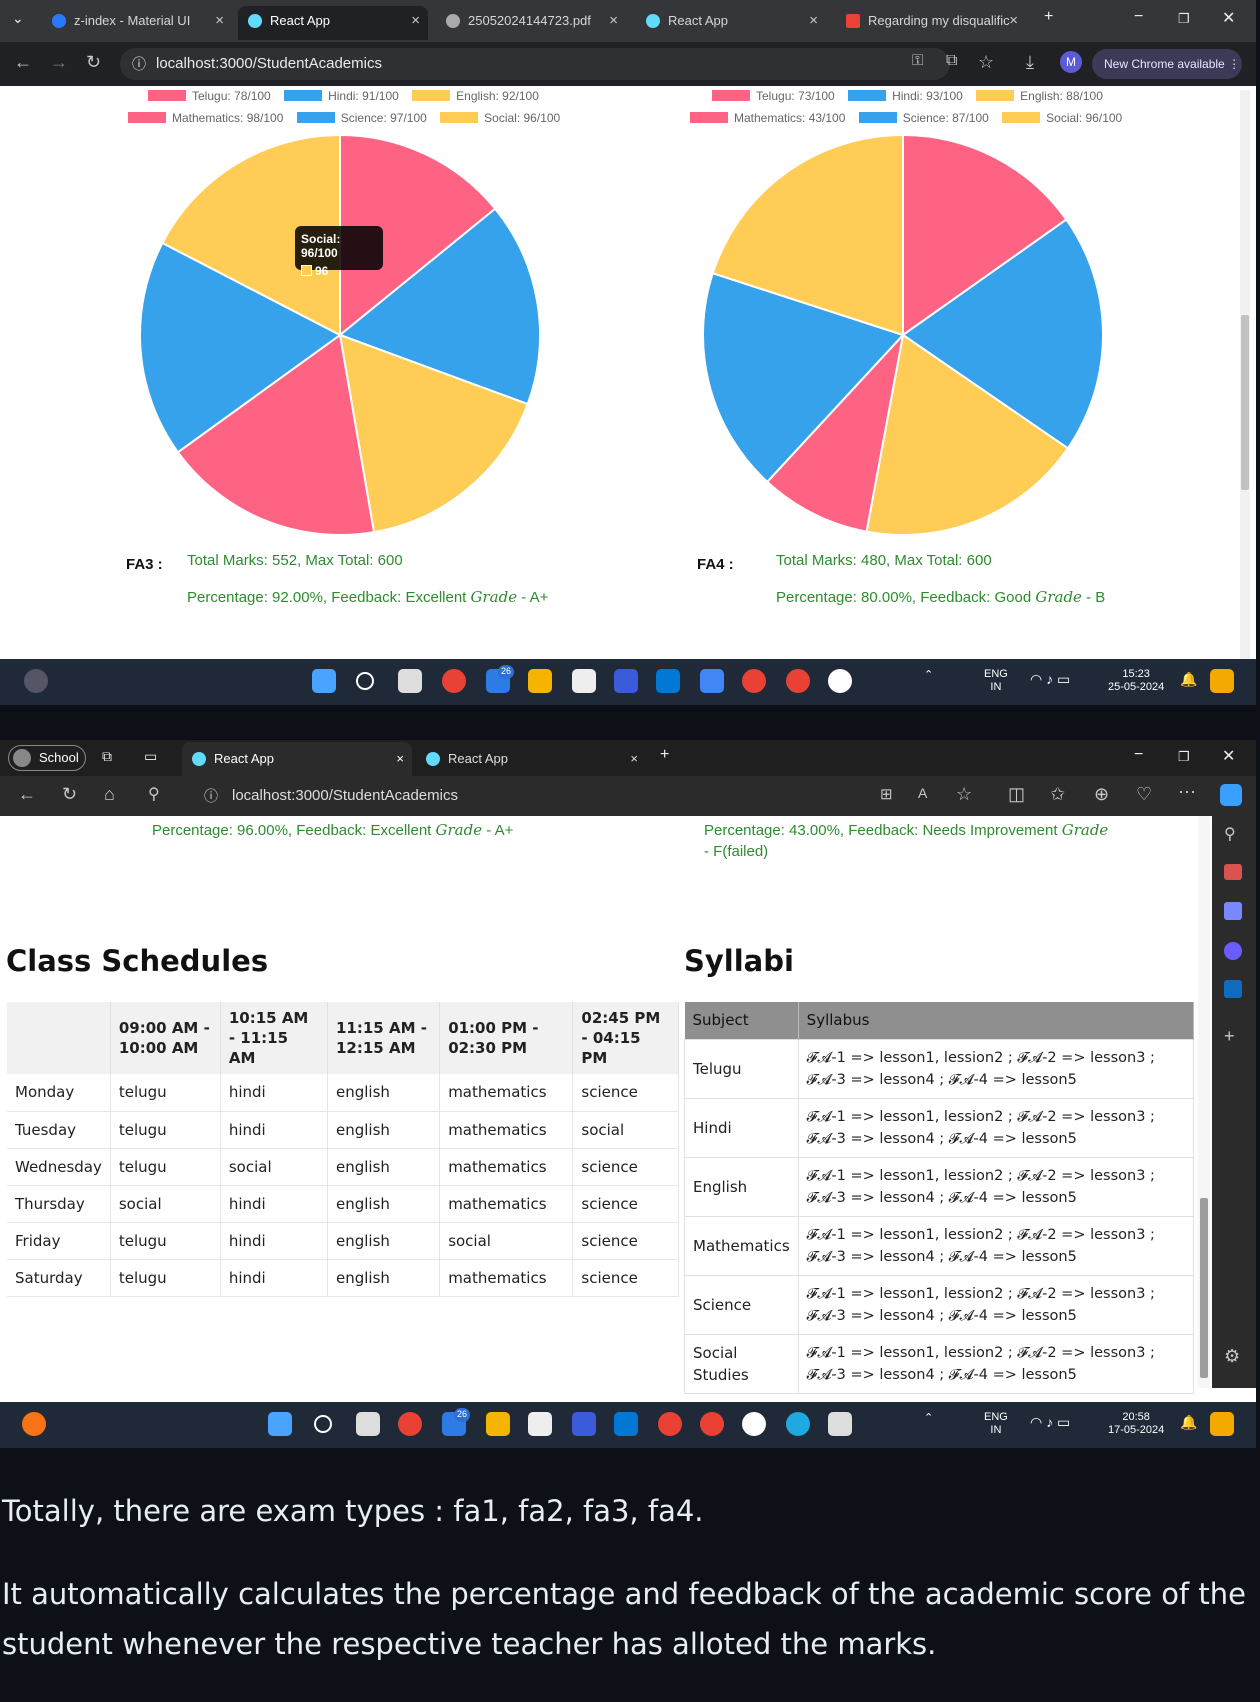  I want to click on notepad-icon, so click(712, 681).